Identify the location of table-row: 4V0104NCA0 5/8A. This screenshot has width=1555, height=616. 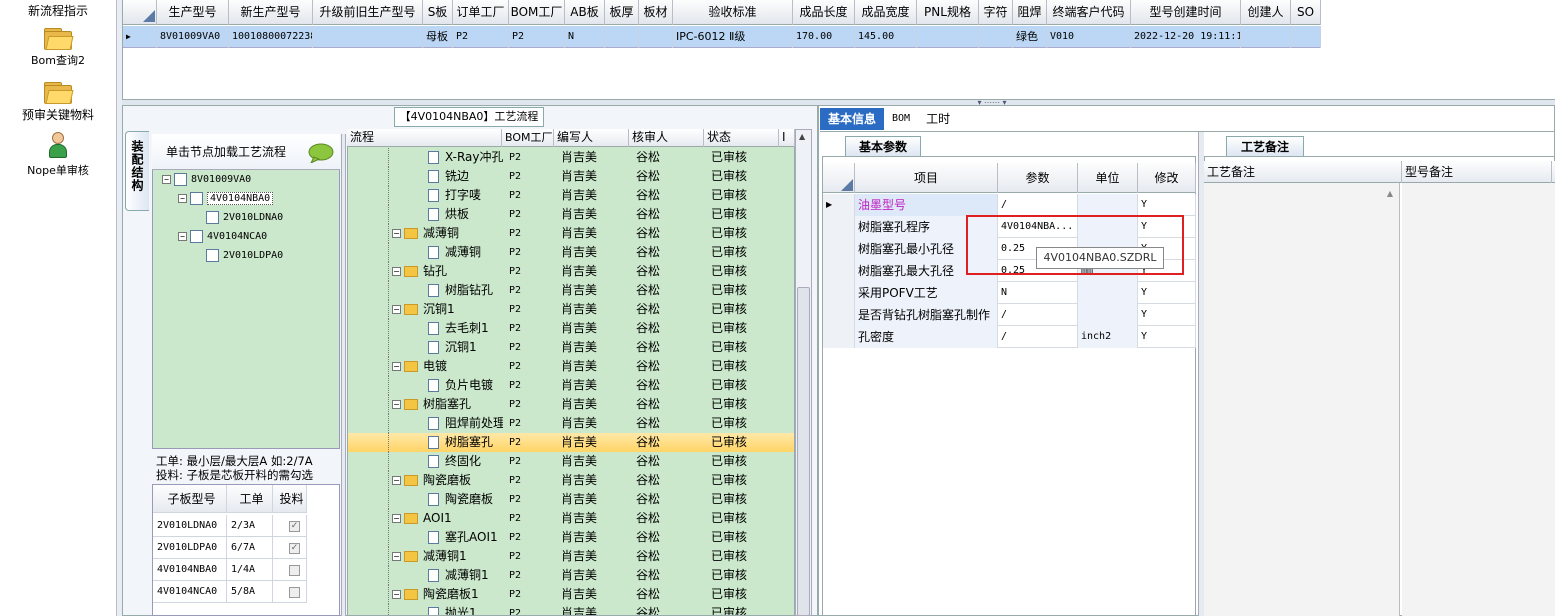
(230, 592).